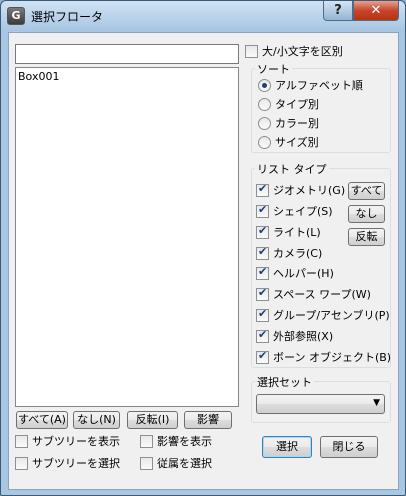  I want to click on select-dependents-label: 従属を選択, so click(184, 463).